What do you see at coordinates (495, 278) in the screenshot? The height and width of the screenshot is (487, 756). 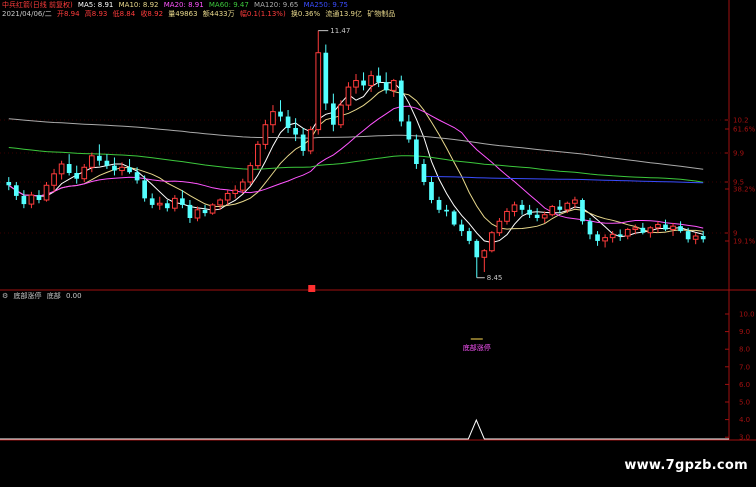 I see `low-label: 8.45` at bounding box center [495, 278].